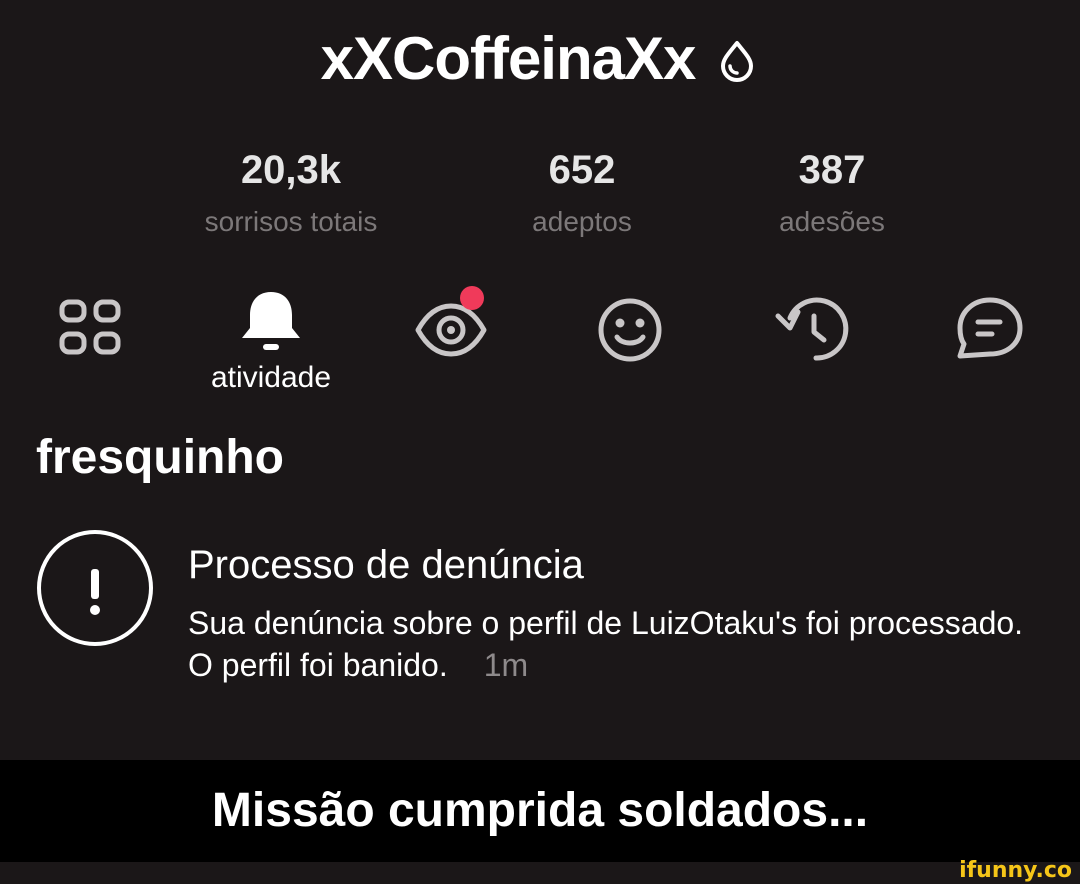 This screenshot has height=884, width=1080. I want to click on tab-comments, so click(990, 329).